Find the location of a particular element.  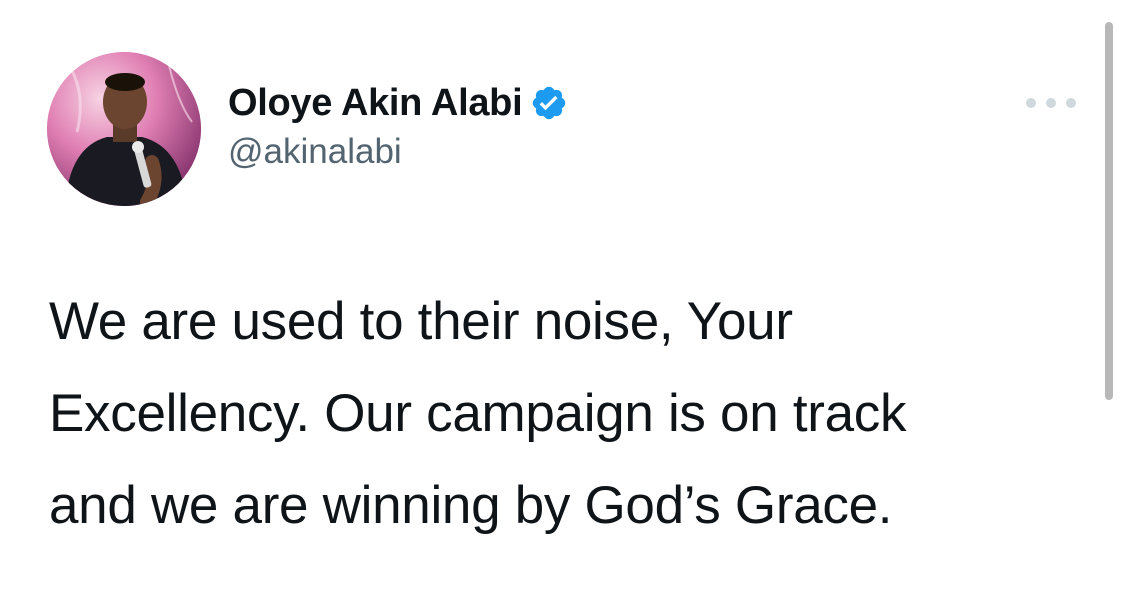

handle: @akinalabi is located at coordinates (398, 152).